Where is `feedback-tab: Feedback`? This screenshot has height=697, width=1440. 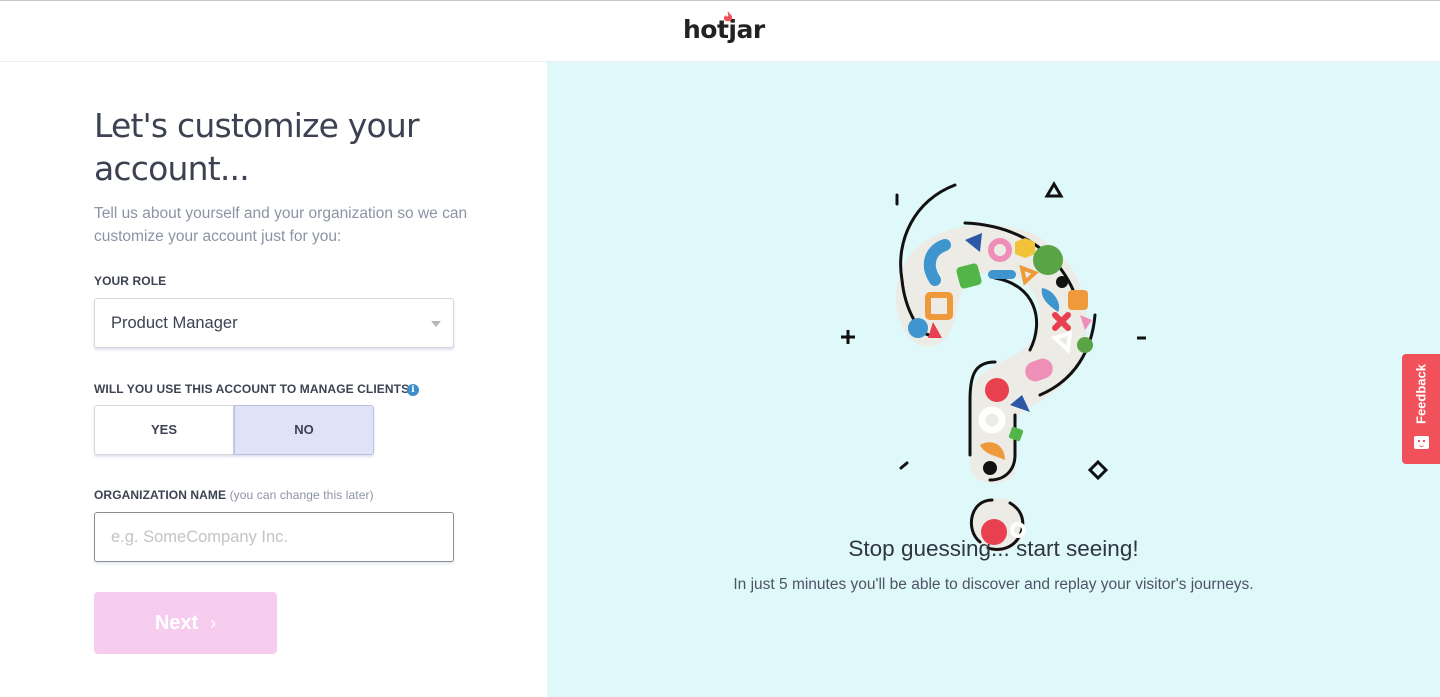 feedback-tab: Feedback is located at coordinates (1421, 409).